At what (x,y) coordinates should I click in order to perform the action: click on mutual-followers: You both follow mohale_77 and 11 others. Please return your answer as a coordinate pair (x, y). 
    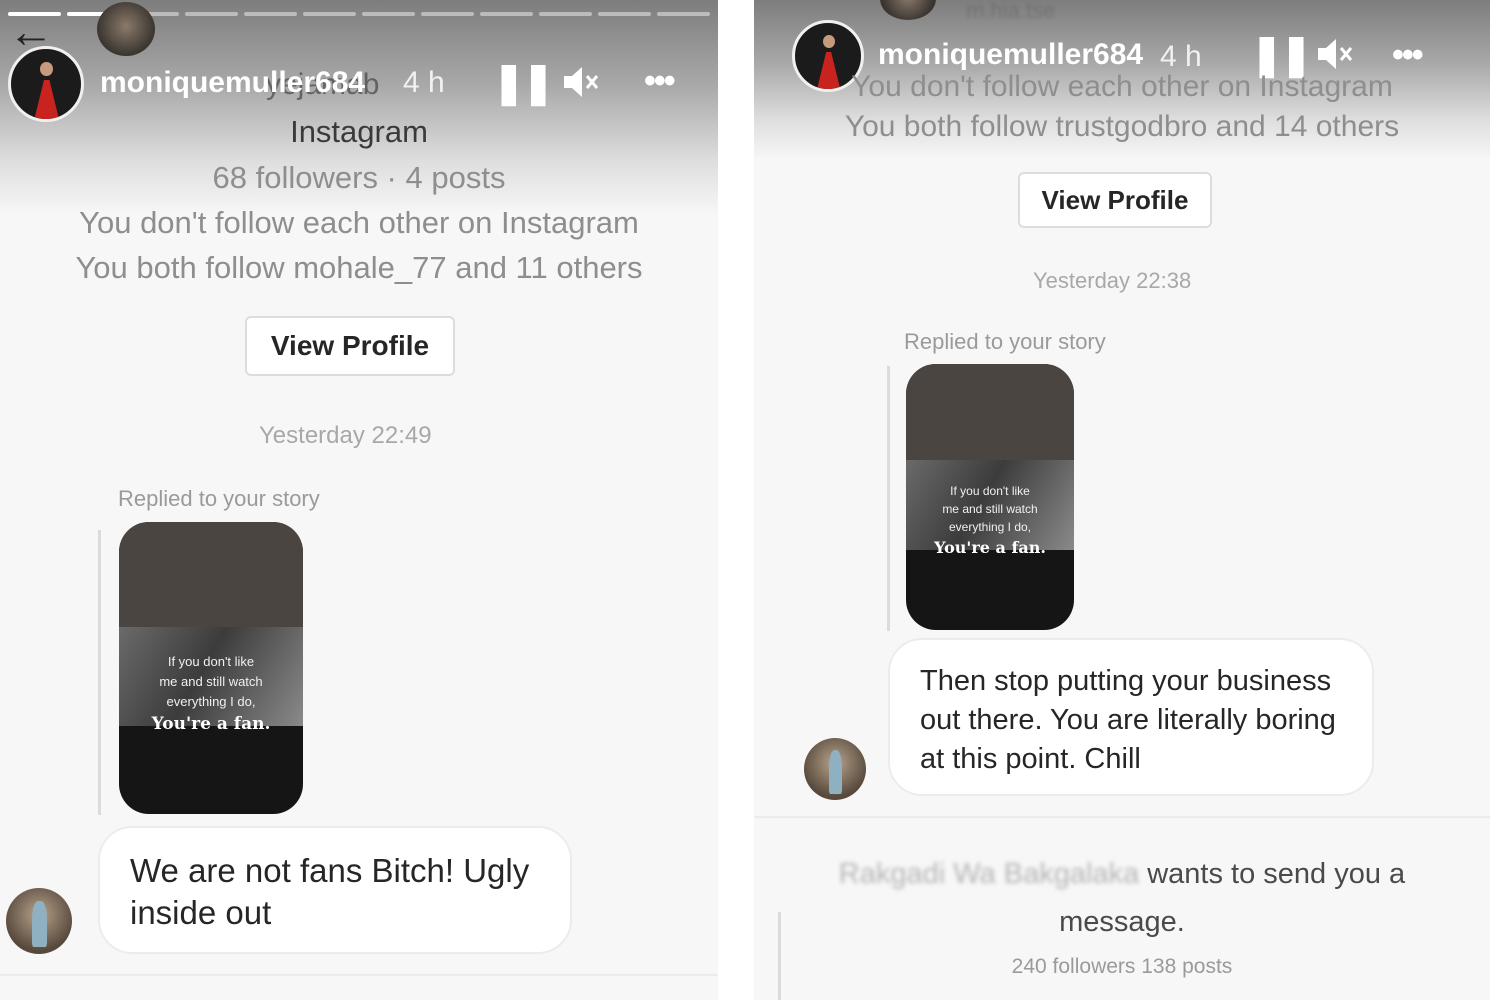
    Looking at the image, I should click on (359, 267).